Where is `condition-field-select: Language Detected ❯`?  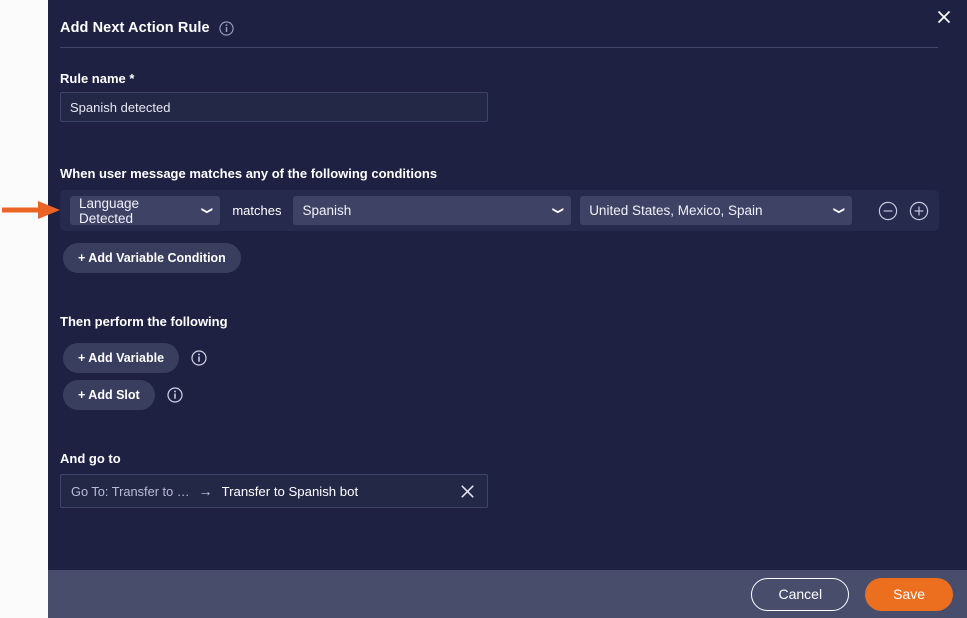
condition-field-select: Language Detected ❯ is located at coordinates (145, 210).